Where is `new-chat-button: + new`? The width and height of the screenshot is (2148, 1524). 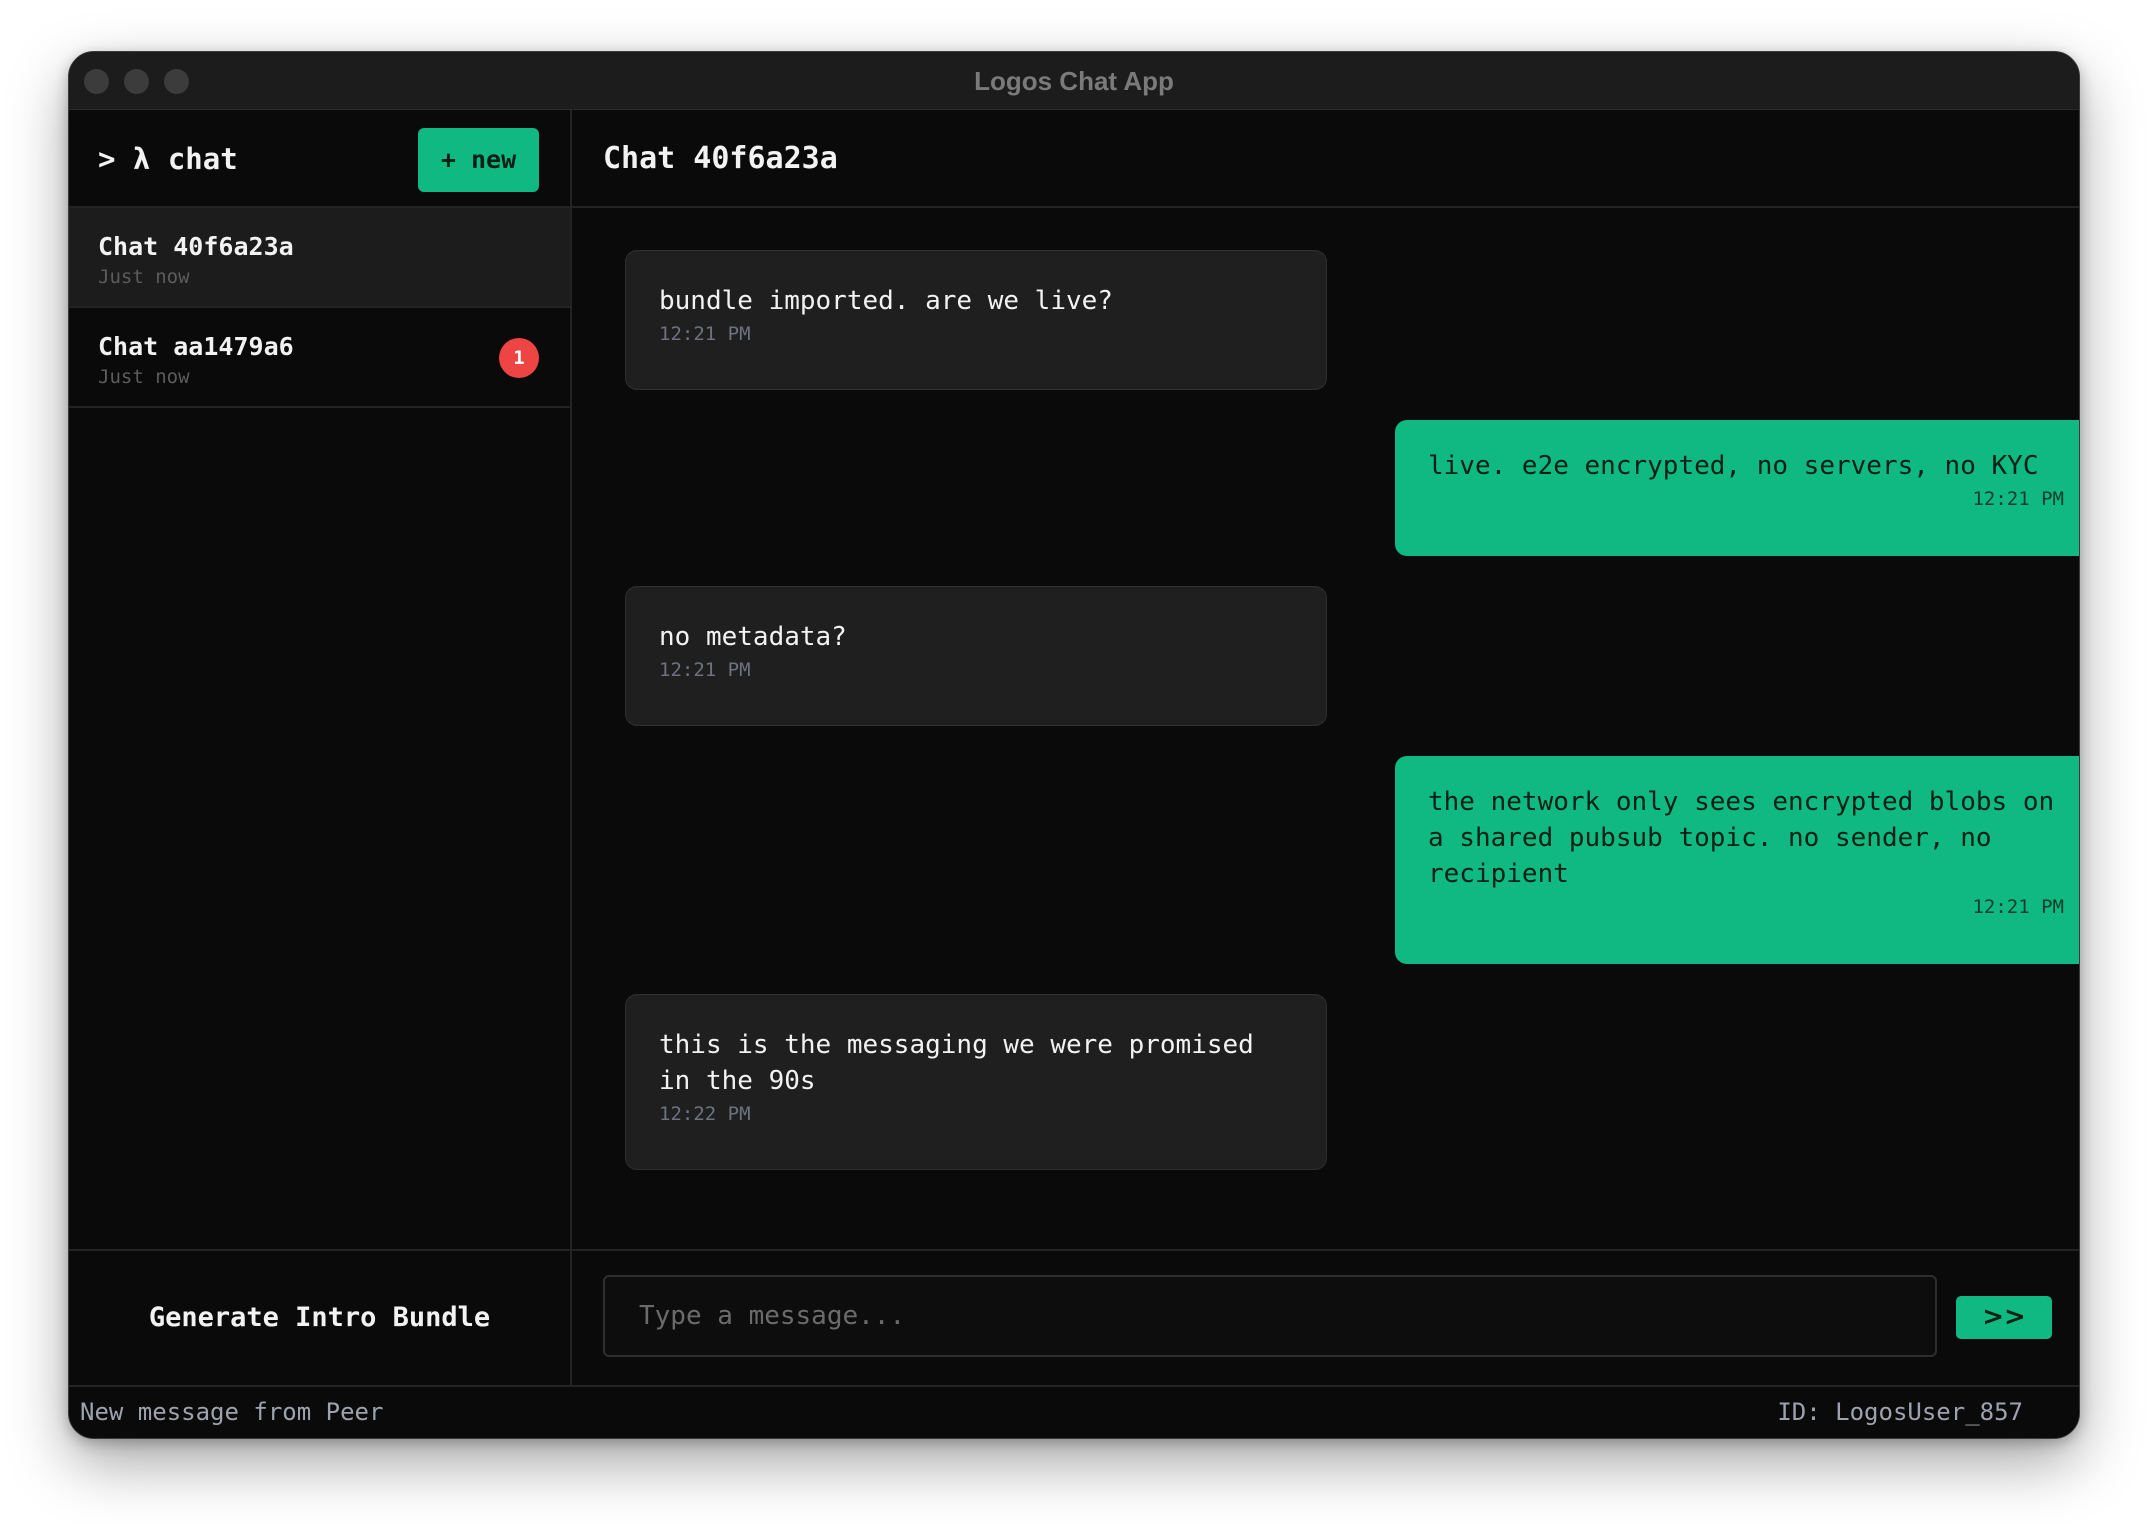 new-chat-button: + new is located at coordinates (478, 160).